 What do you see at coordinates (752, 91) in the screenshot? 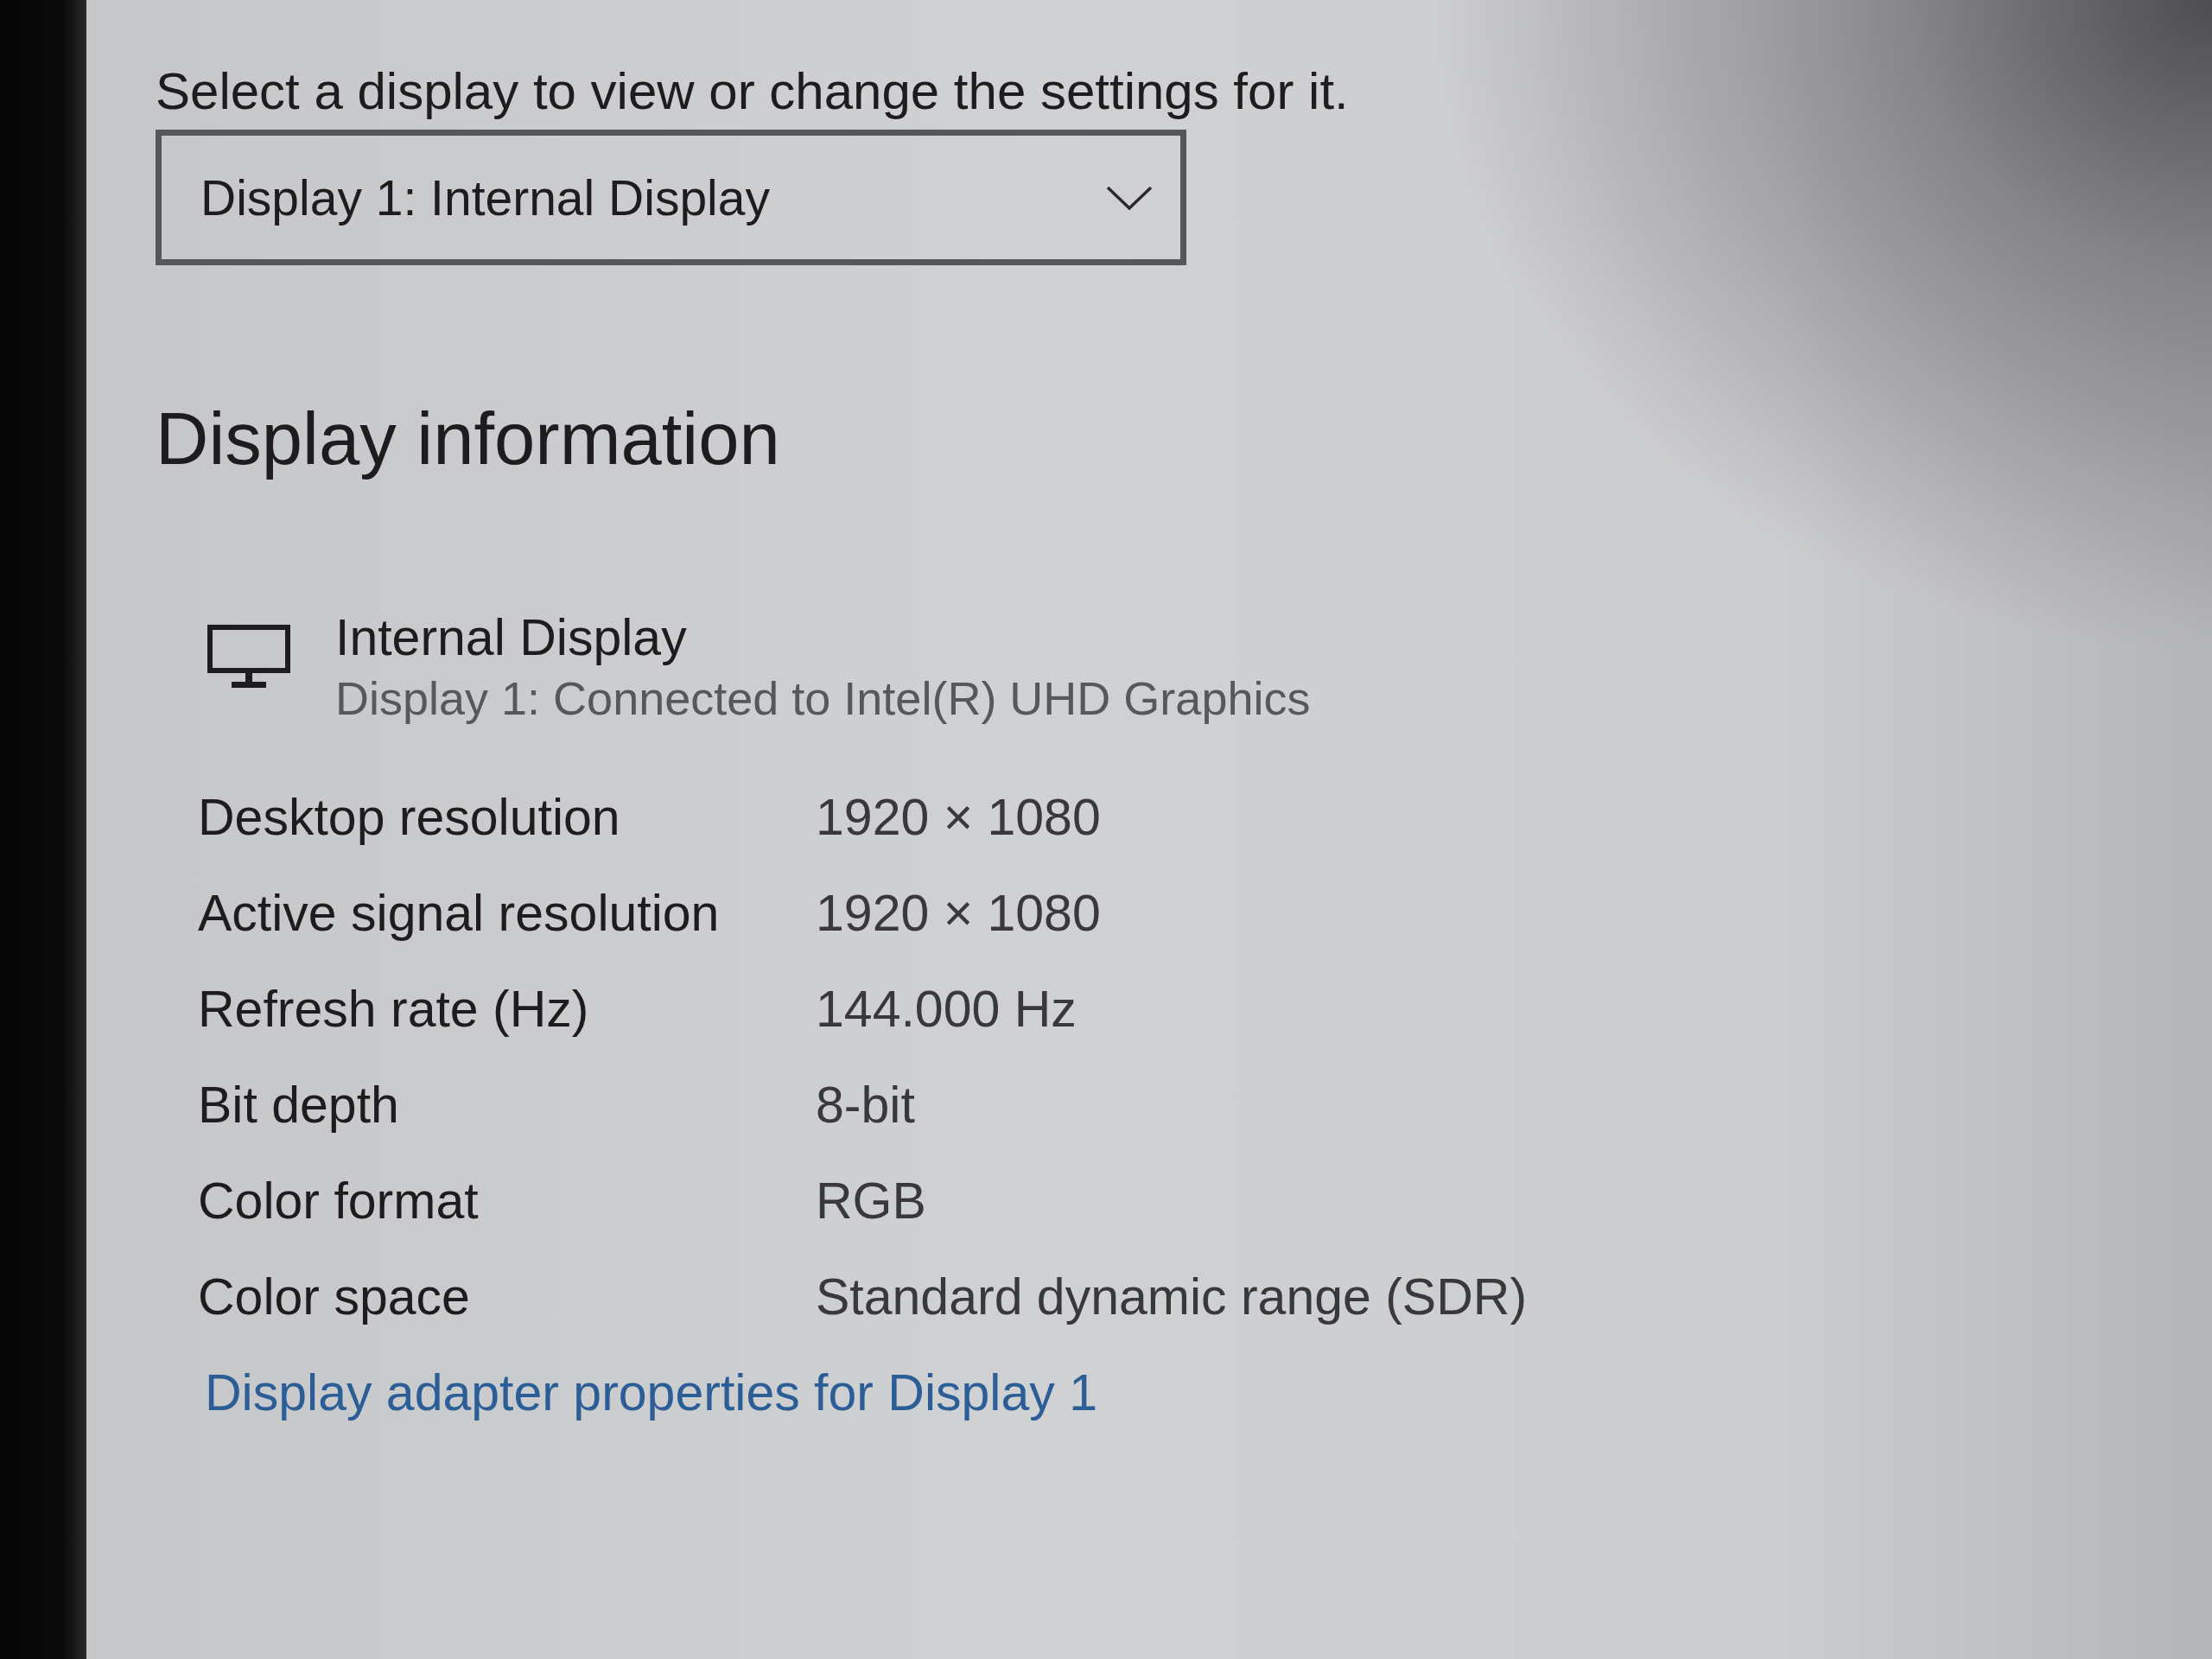
I see `prompt-text: Select a display to view or change the settings for it.` at bounding box center [752, 91].